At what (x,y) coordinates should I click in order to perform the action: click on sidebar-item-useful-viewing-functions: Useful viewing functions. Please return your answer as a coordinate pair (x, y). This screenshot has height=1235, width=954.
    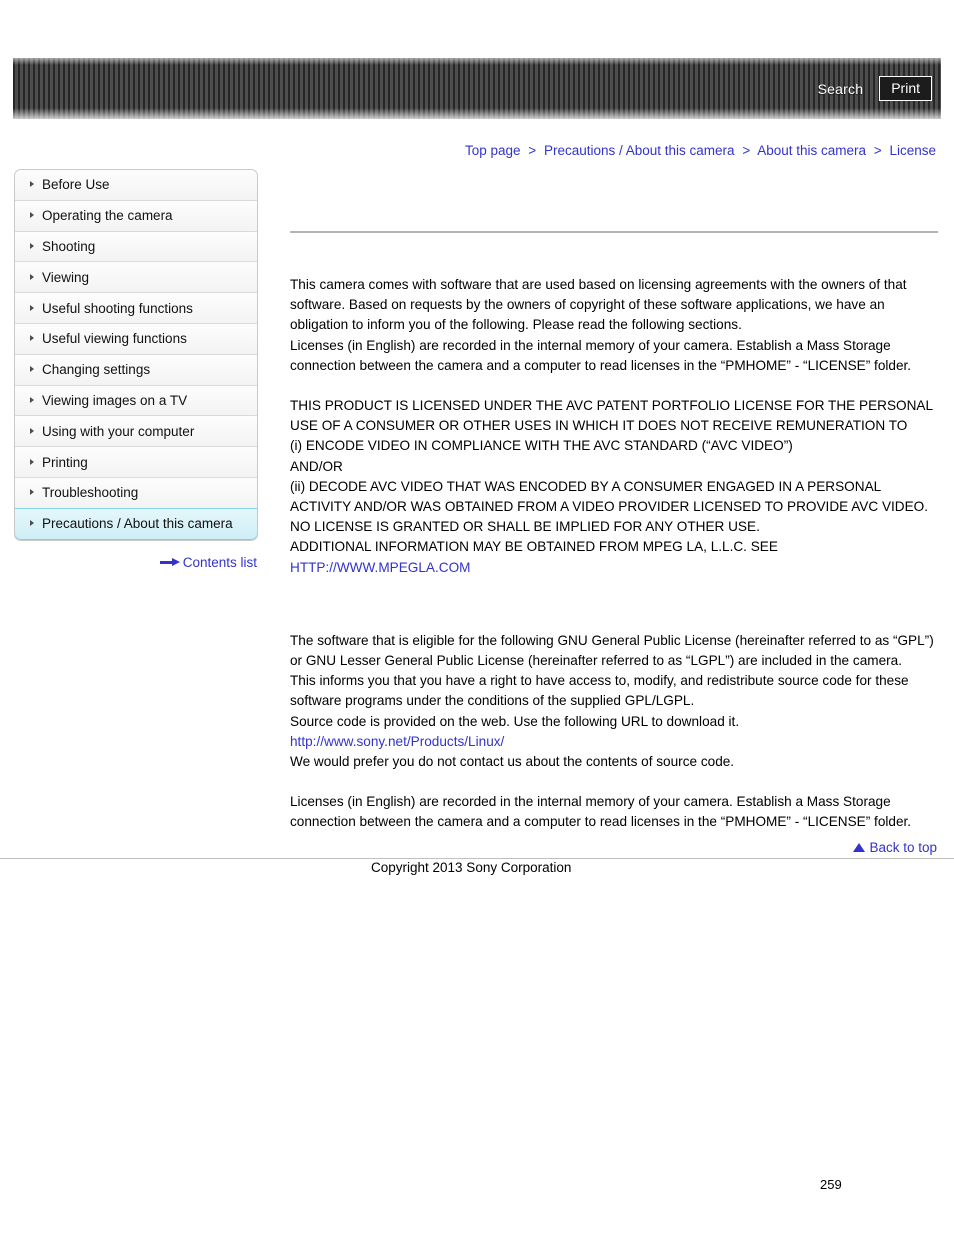
    Looking at the image, I should click on (136, 339).